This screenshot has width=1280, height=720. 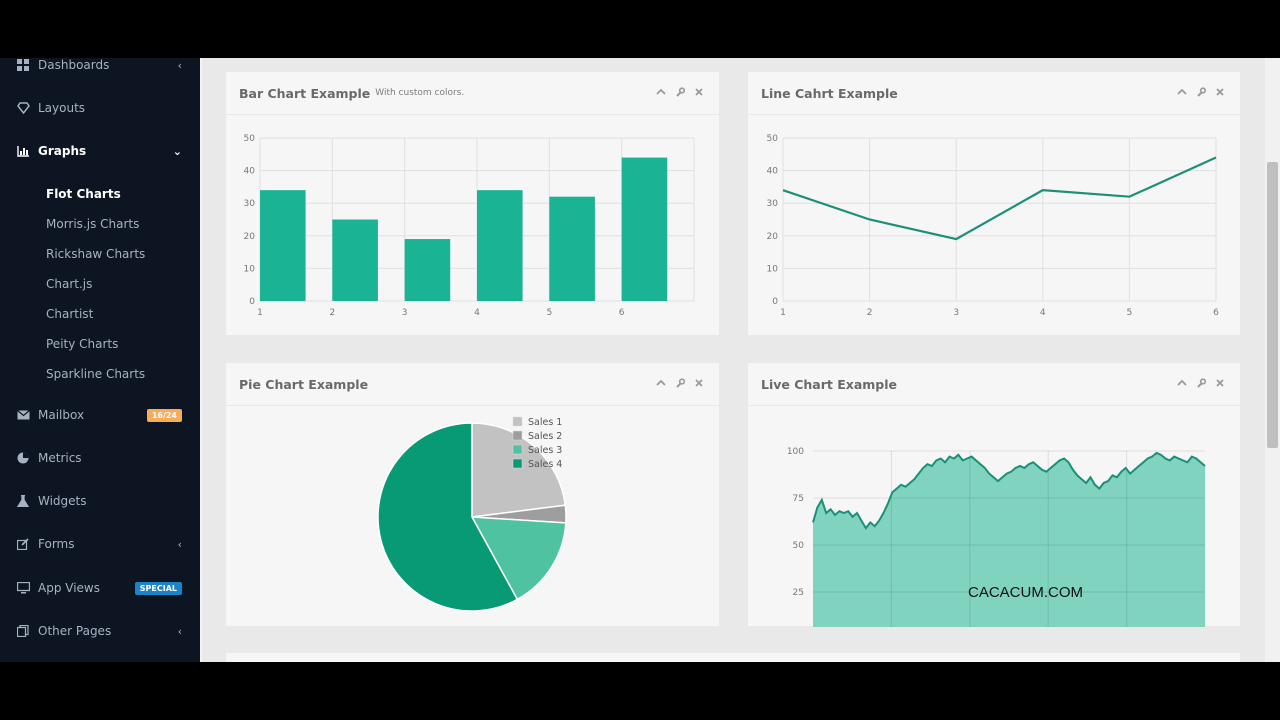 I want to click on legend-label: Sales 1, so click(x=545, y=422).